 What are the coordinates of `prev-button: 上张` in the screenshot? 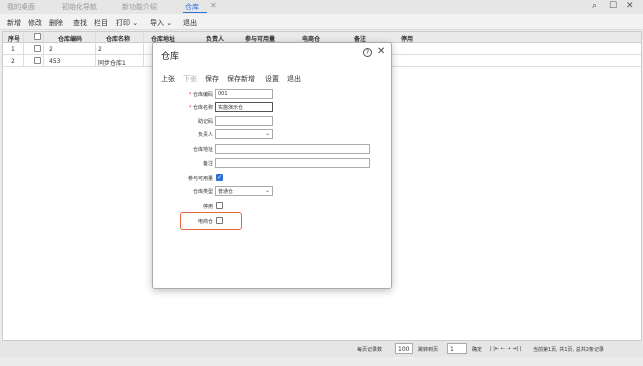 It's located at (168, 79).